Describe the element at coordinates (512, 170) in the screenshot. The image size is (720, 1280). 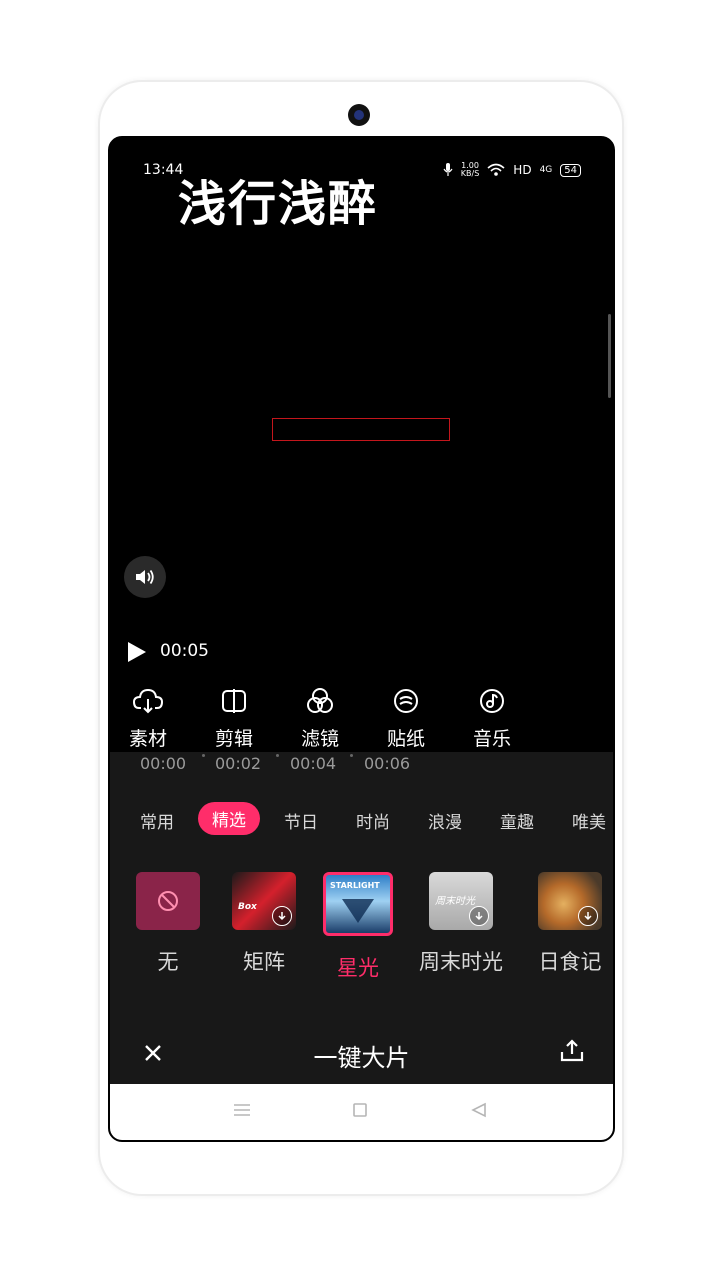
I see `status-indicators: 1.00 KB/S HD 4G 54` at that location.